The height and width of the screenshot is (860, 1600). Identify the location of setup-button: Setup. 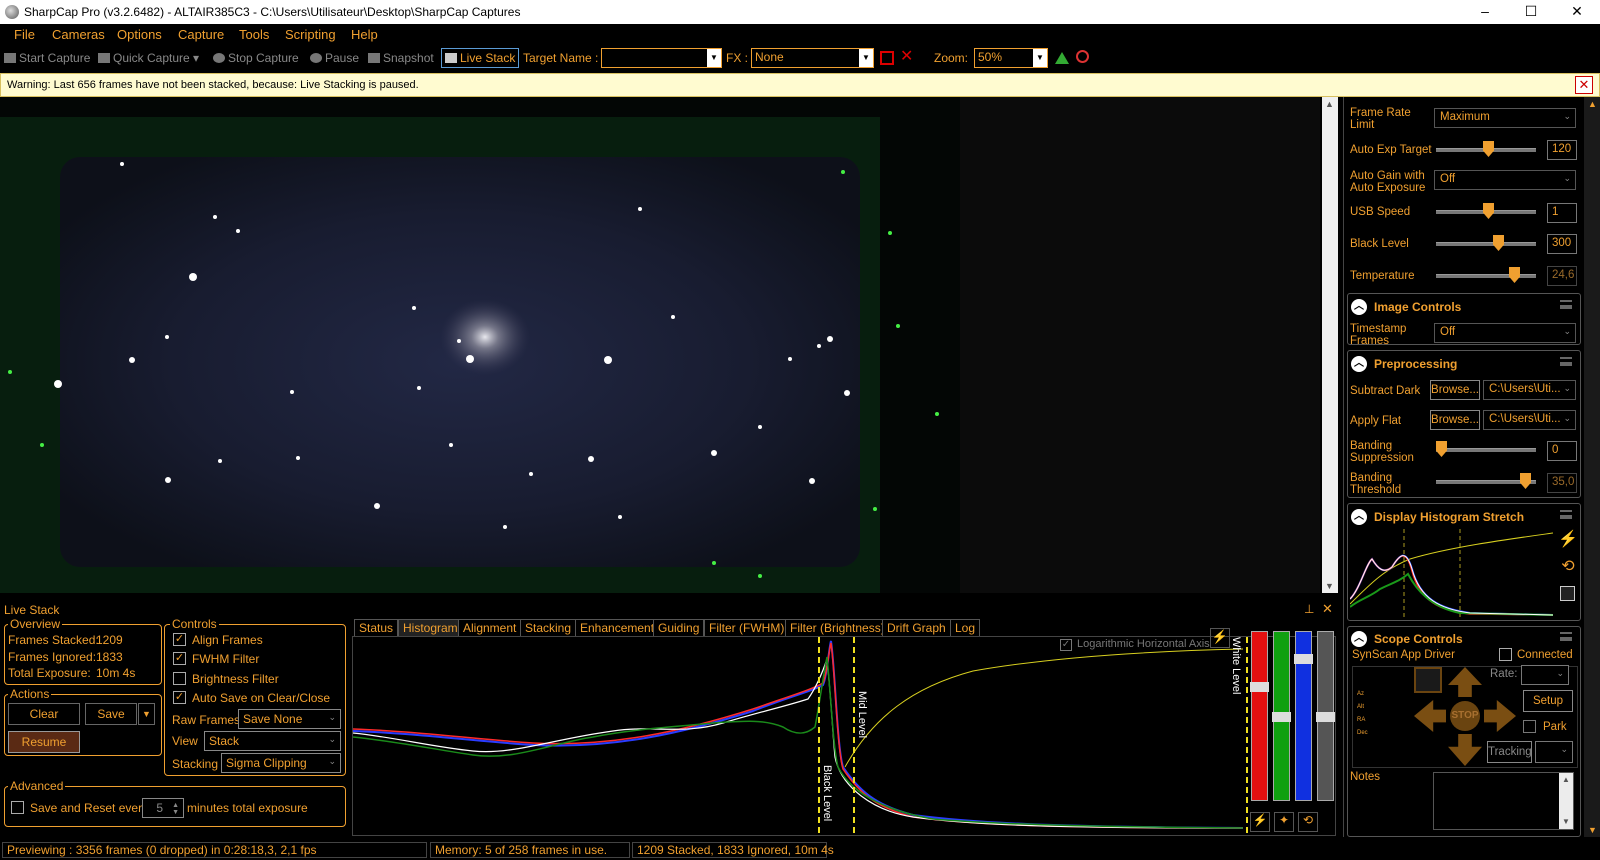
(1548, 701).